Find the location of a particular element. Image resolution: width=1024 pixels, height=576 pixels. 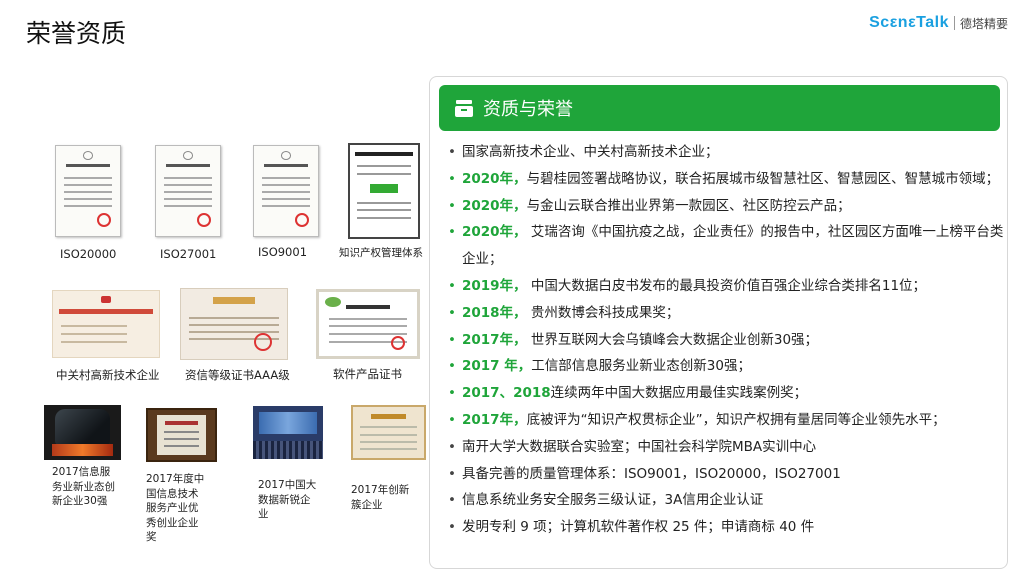

list-item: 发明专利 9 项；计算机软件著作权 25 件；申请商标 40 件 is located at coordinates (724, 527).